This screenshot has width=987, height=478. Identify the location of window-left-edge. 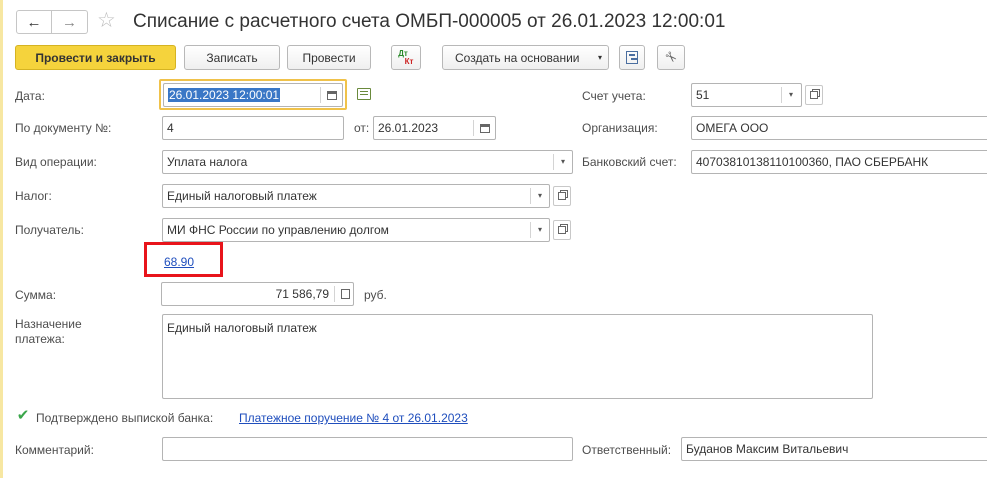
(1, 239).